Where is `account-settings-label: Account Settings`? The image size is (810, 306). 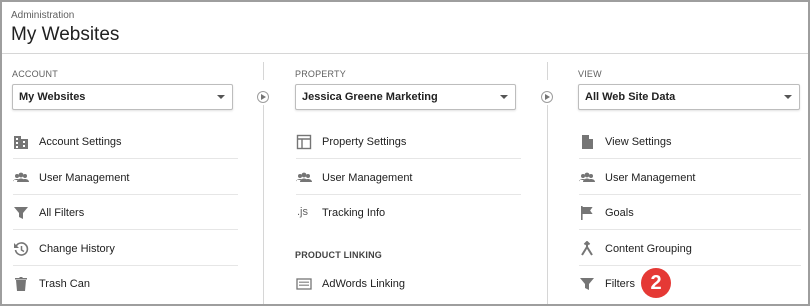
account-settings-label: Account Settings is located at coordinates (80, 142).